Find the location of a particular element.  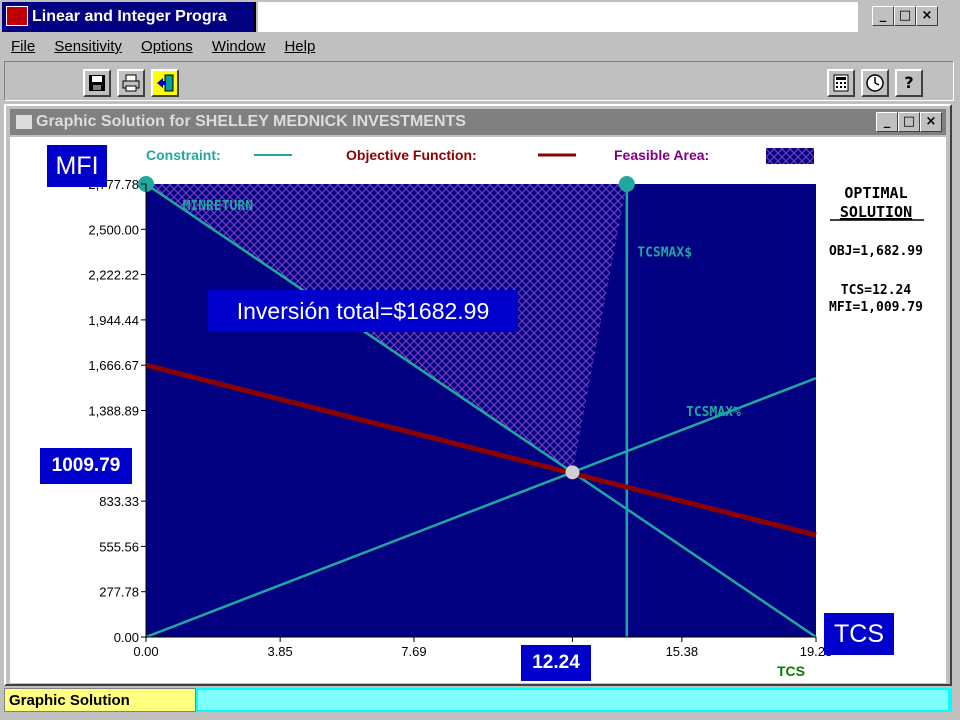

menu-file: File is located at coordinates (23, 46).